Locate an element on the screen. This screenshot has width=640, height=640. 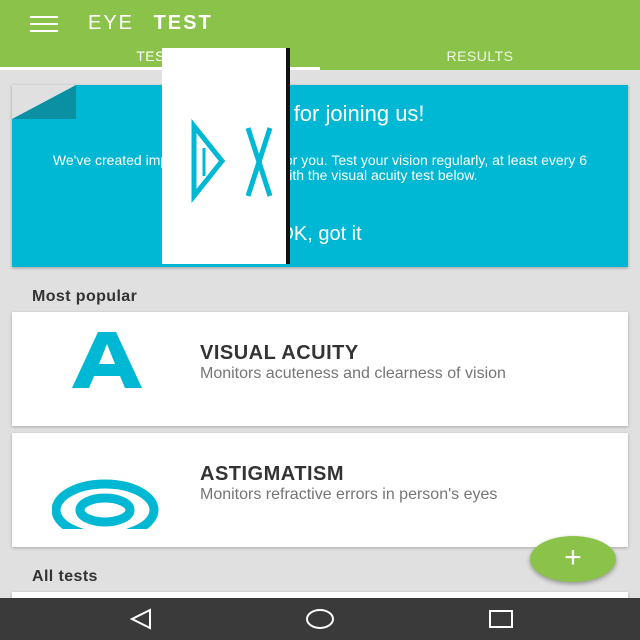
x-glyph-icon is located at coordinates (259, 162).